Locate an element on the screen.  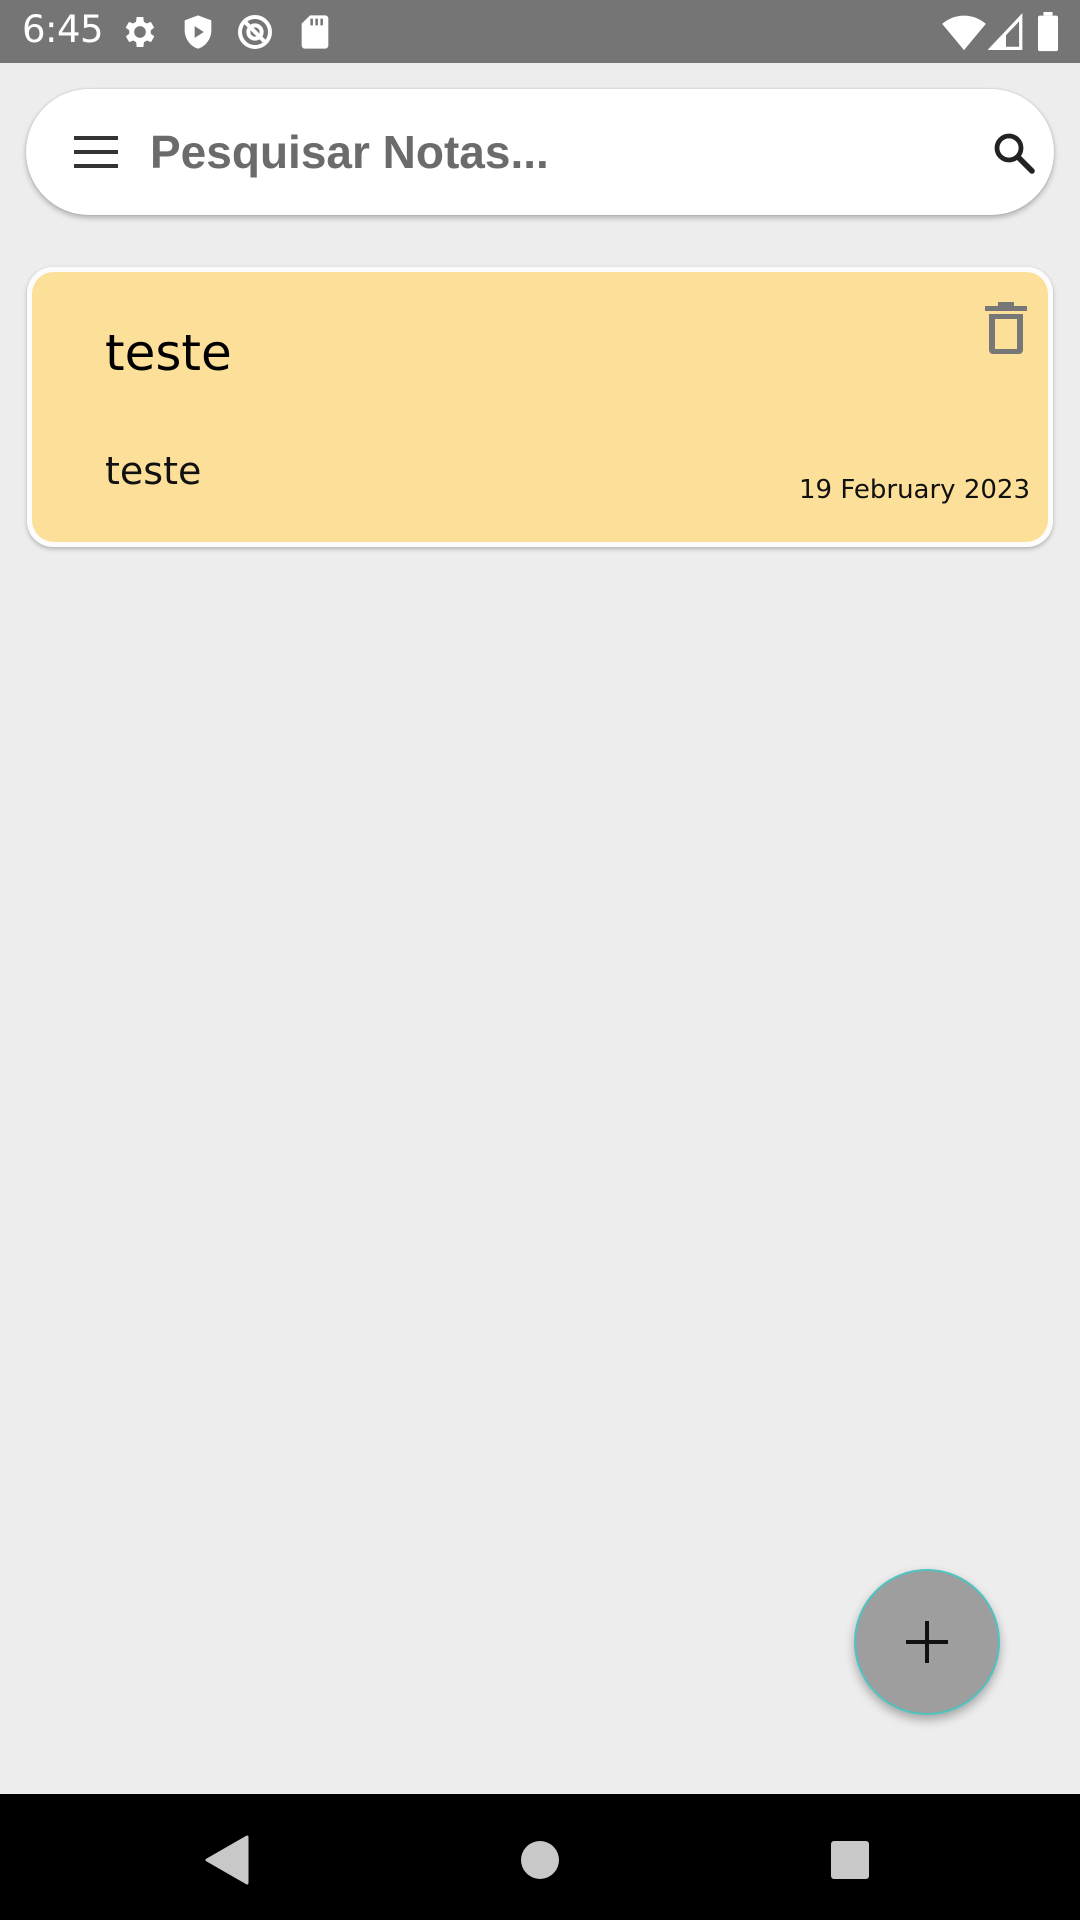
shield-icon is located at coordinates (198, 32).